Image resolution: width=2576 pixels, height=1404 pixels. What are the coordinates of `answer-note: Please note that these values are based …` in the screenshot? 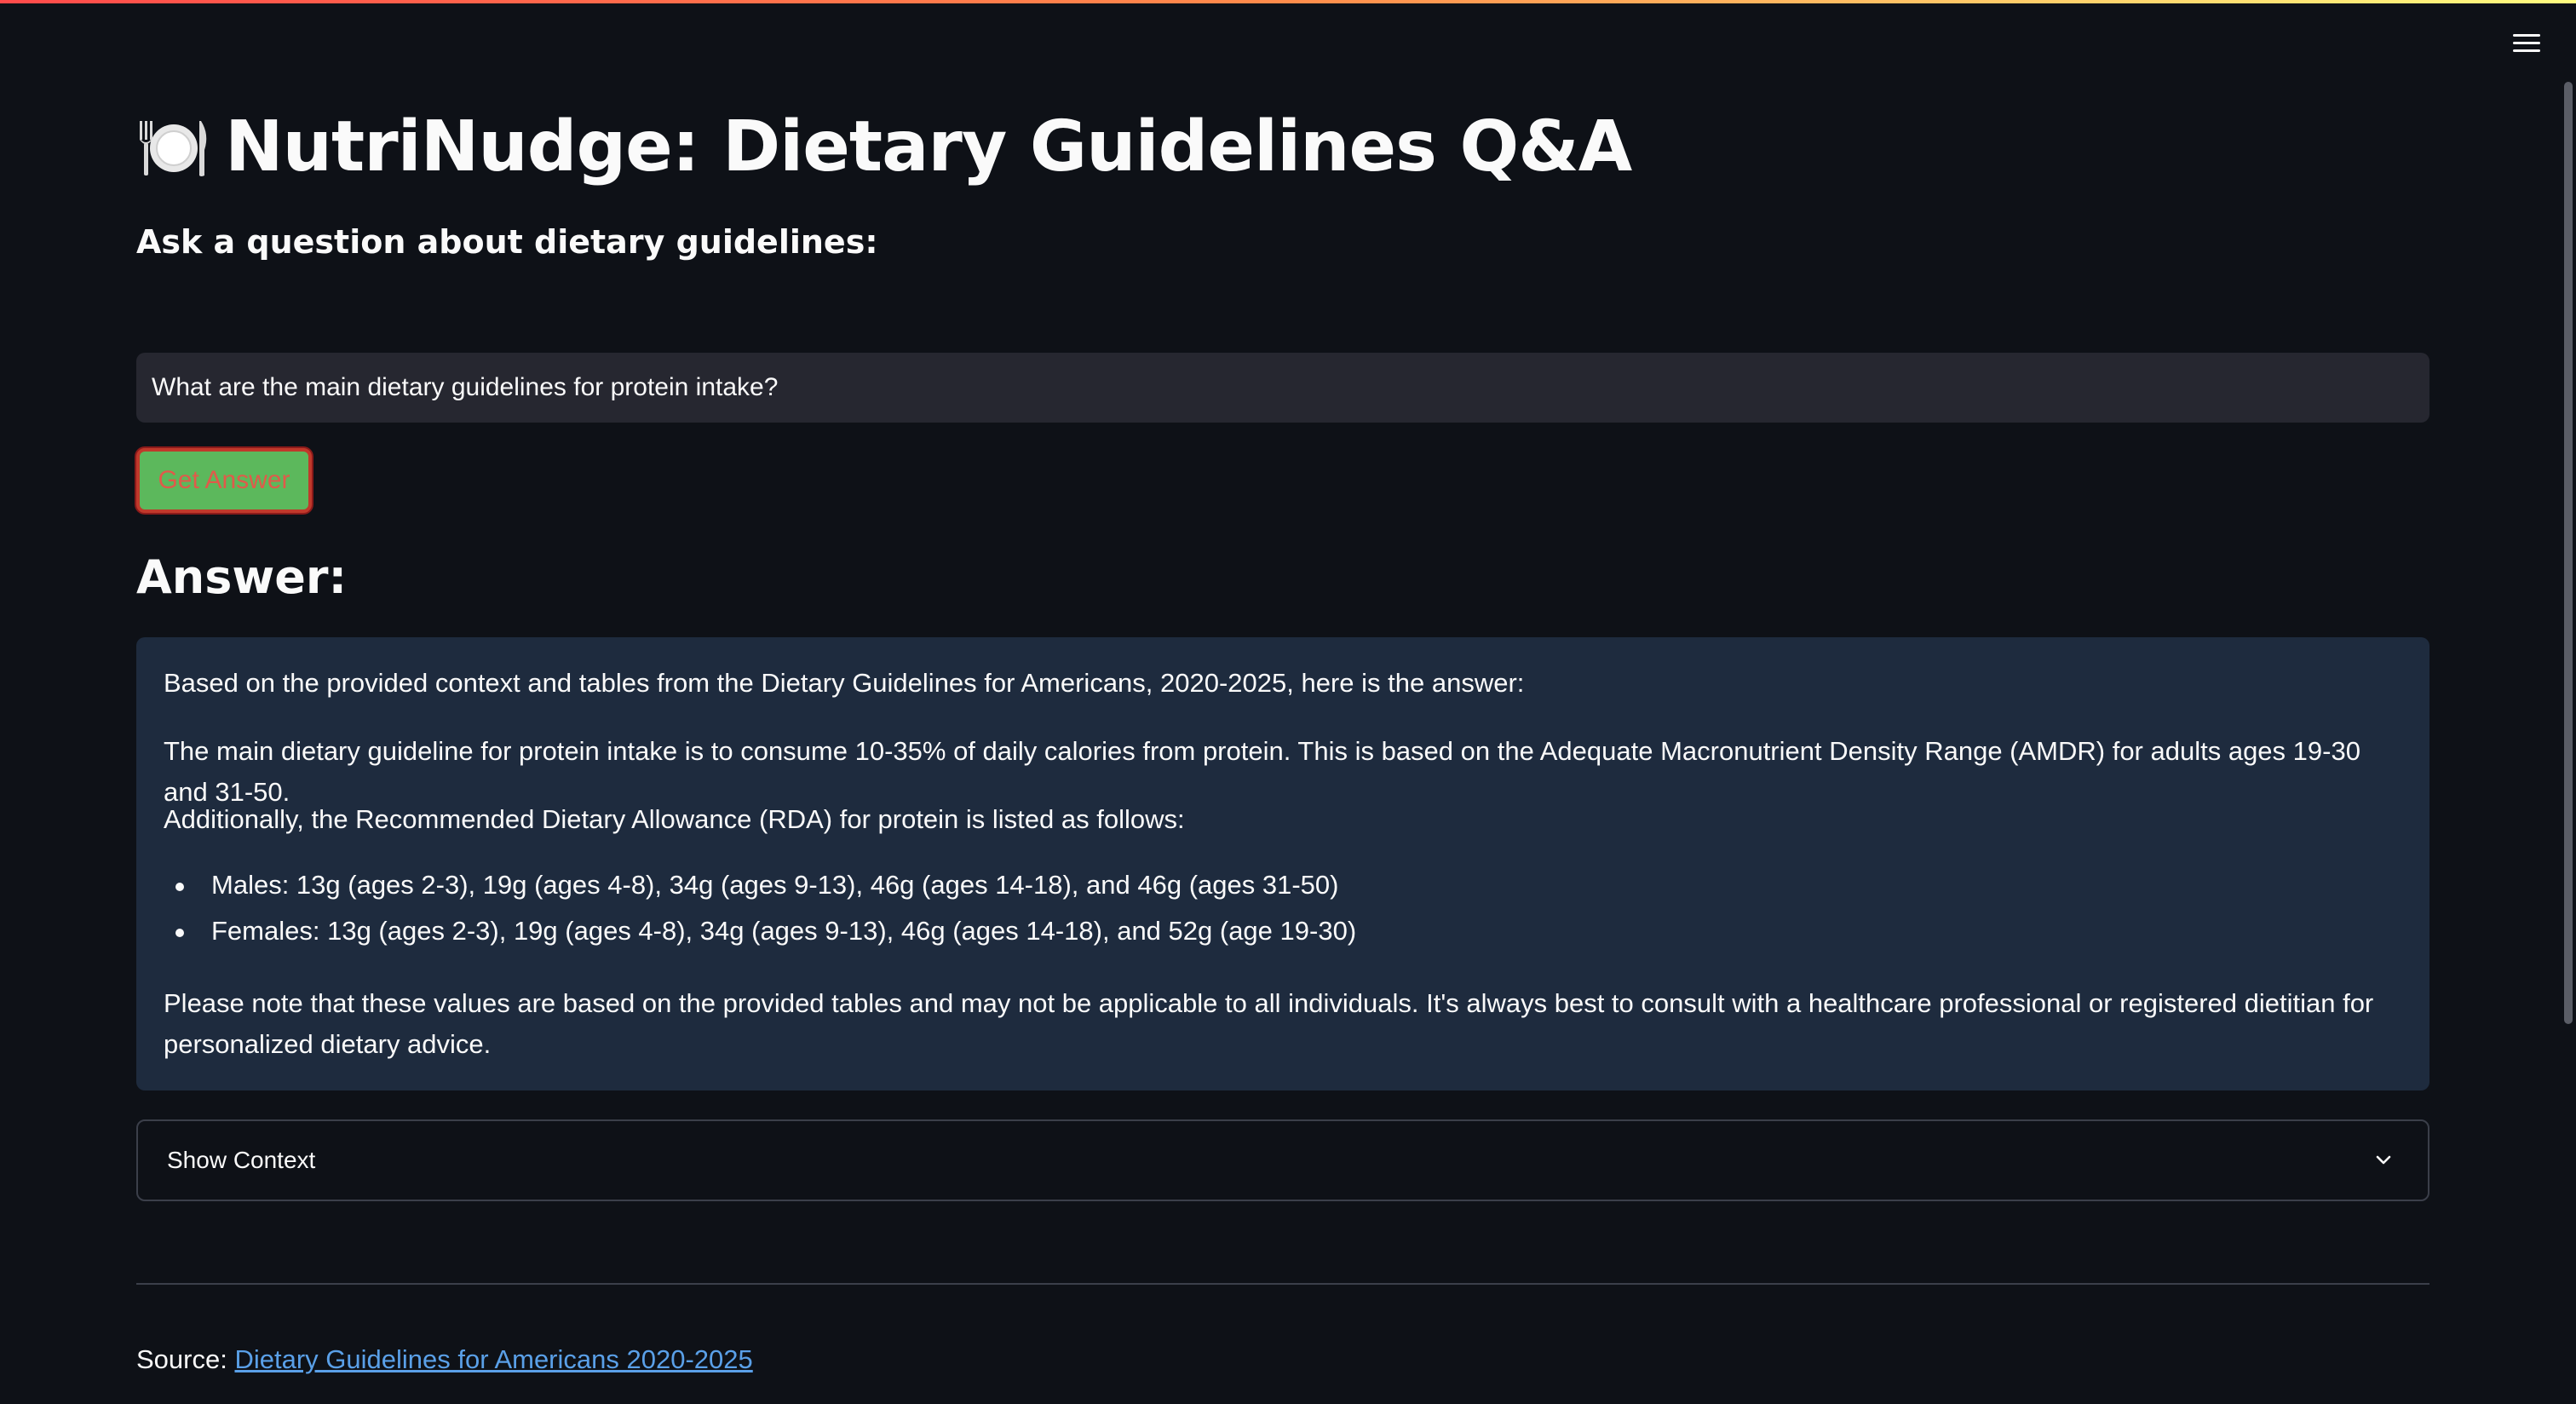 It's located at (1269, 1023).